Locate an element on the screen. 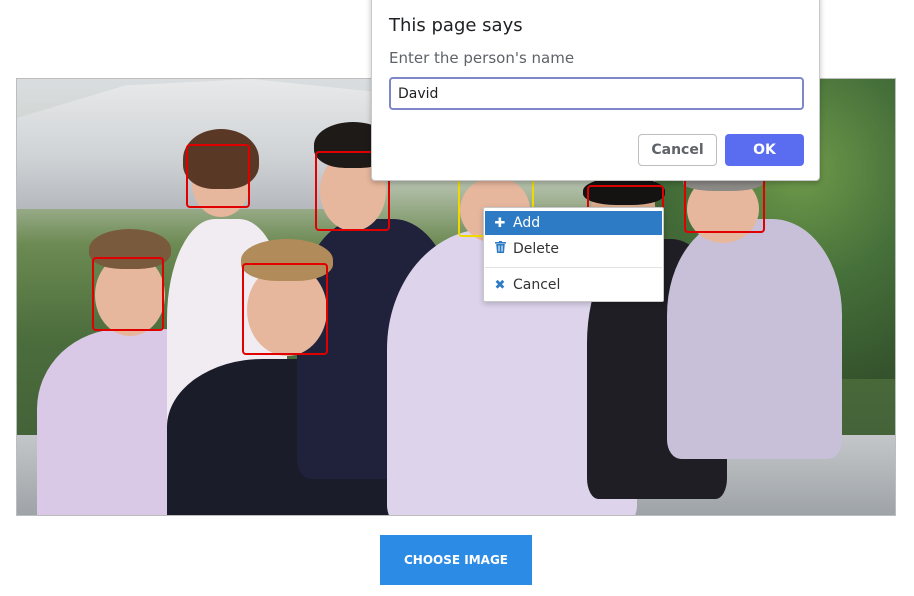  dialog-message: Enter the person's name is located at coordinates (482, 58).